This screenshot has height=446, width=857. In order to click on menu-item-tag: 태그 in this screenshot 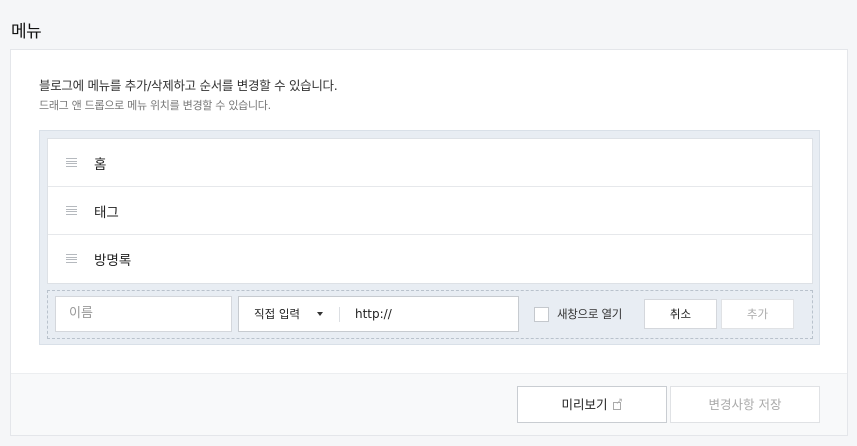, I will do `click(430, 211)`.